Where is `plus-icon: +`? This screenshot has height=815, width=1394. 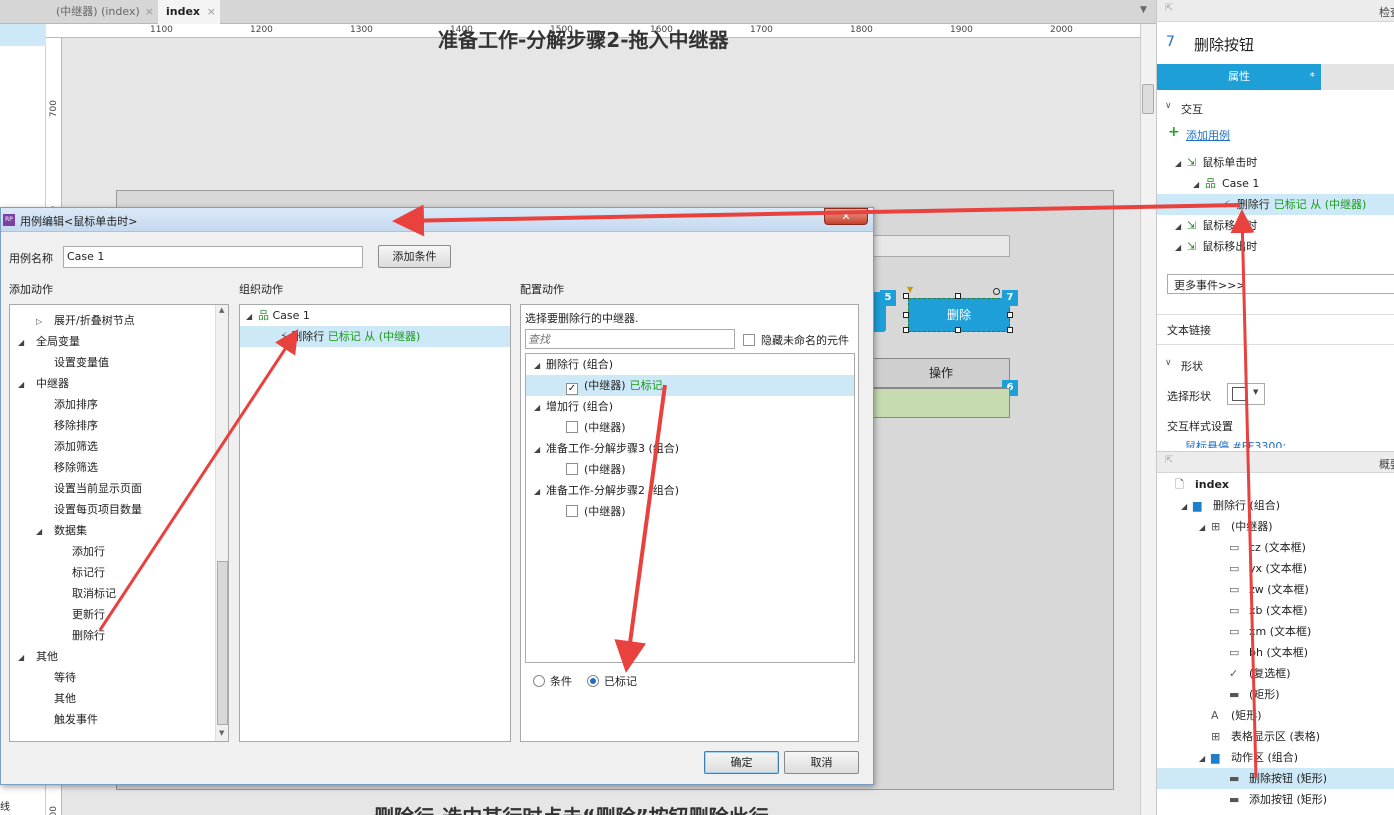
plus-icon: + is located at coordinates (1174, 132).